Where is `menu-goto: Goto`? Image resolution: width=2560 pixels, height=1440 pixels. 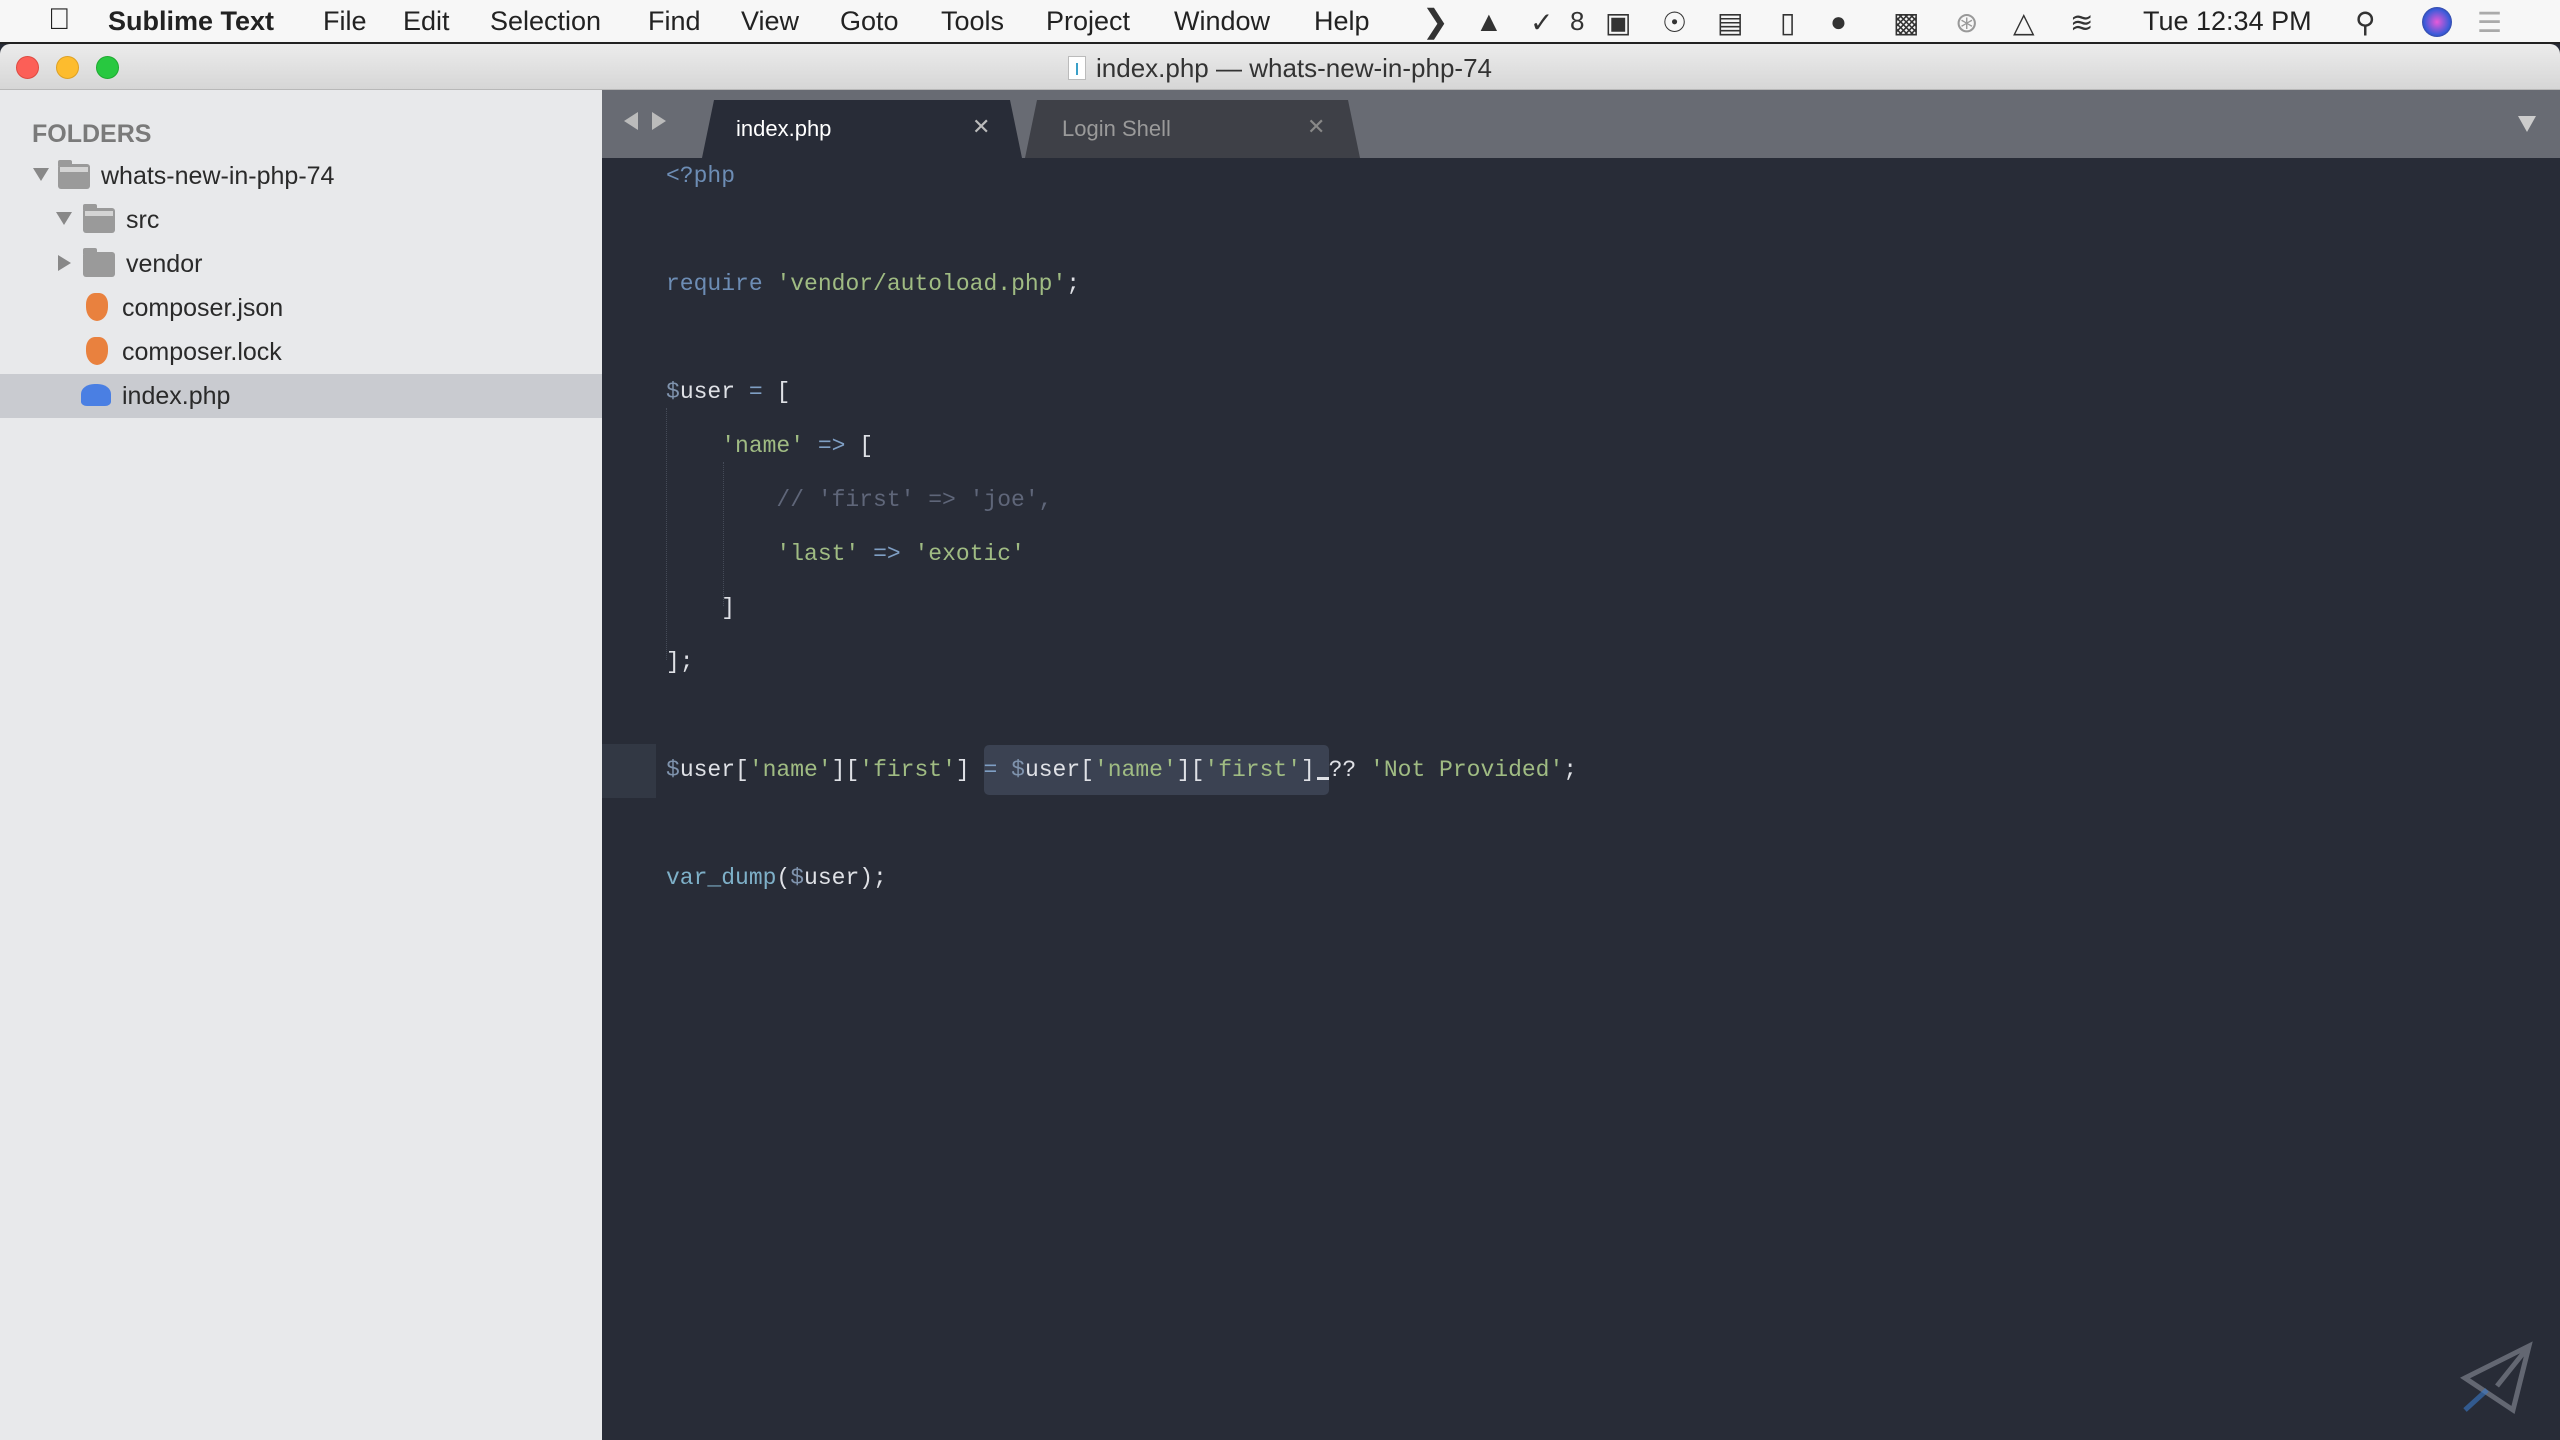 menu-goto: Goto is located at coordinates (869, 21).